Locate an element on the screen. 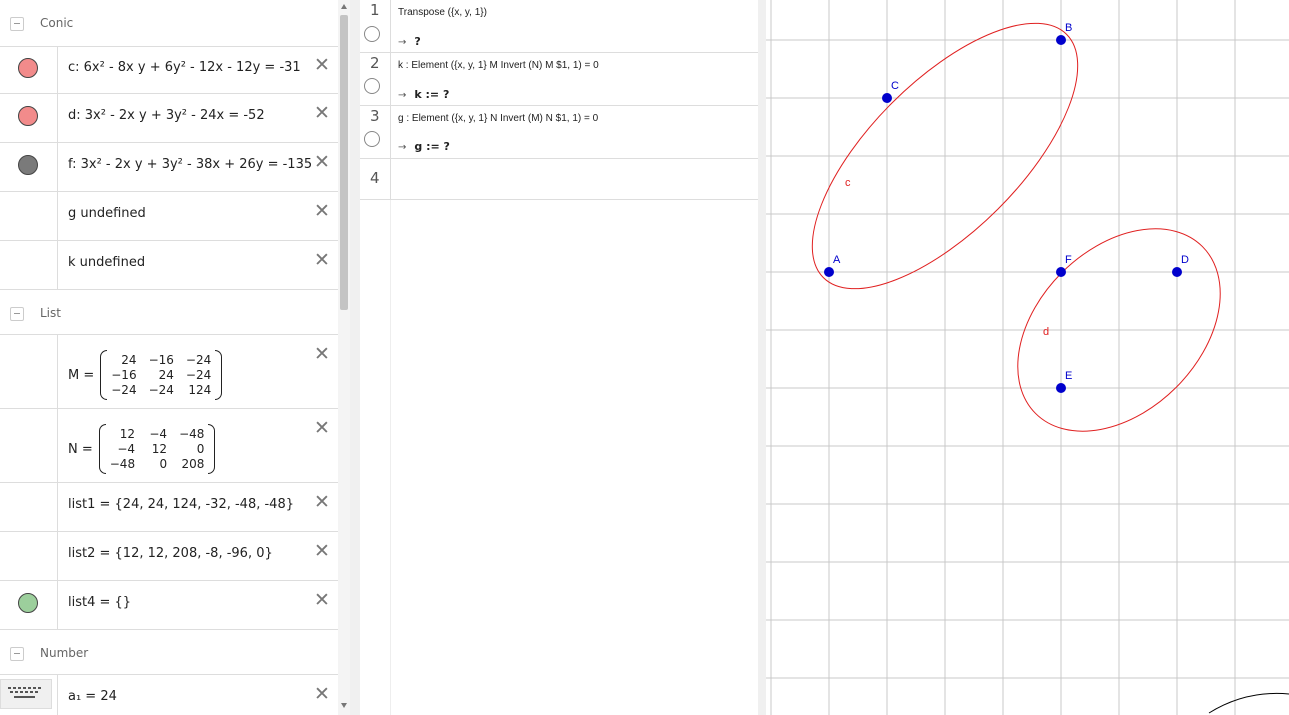 Image resolution: width=1289 pixels, height=715 pixels. algebra-item-f: f: 3x² - 2x y + 3y² - 38x + 26y = -135 ✕ is located at coordinates (169, 167).